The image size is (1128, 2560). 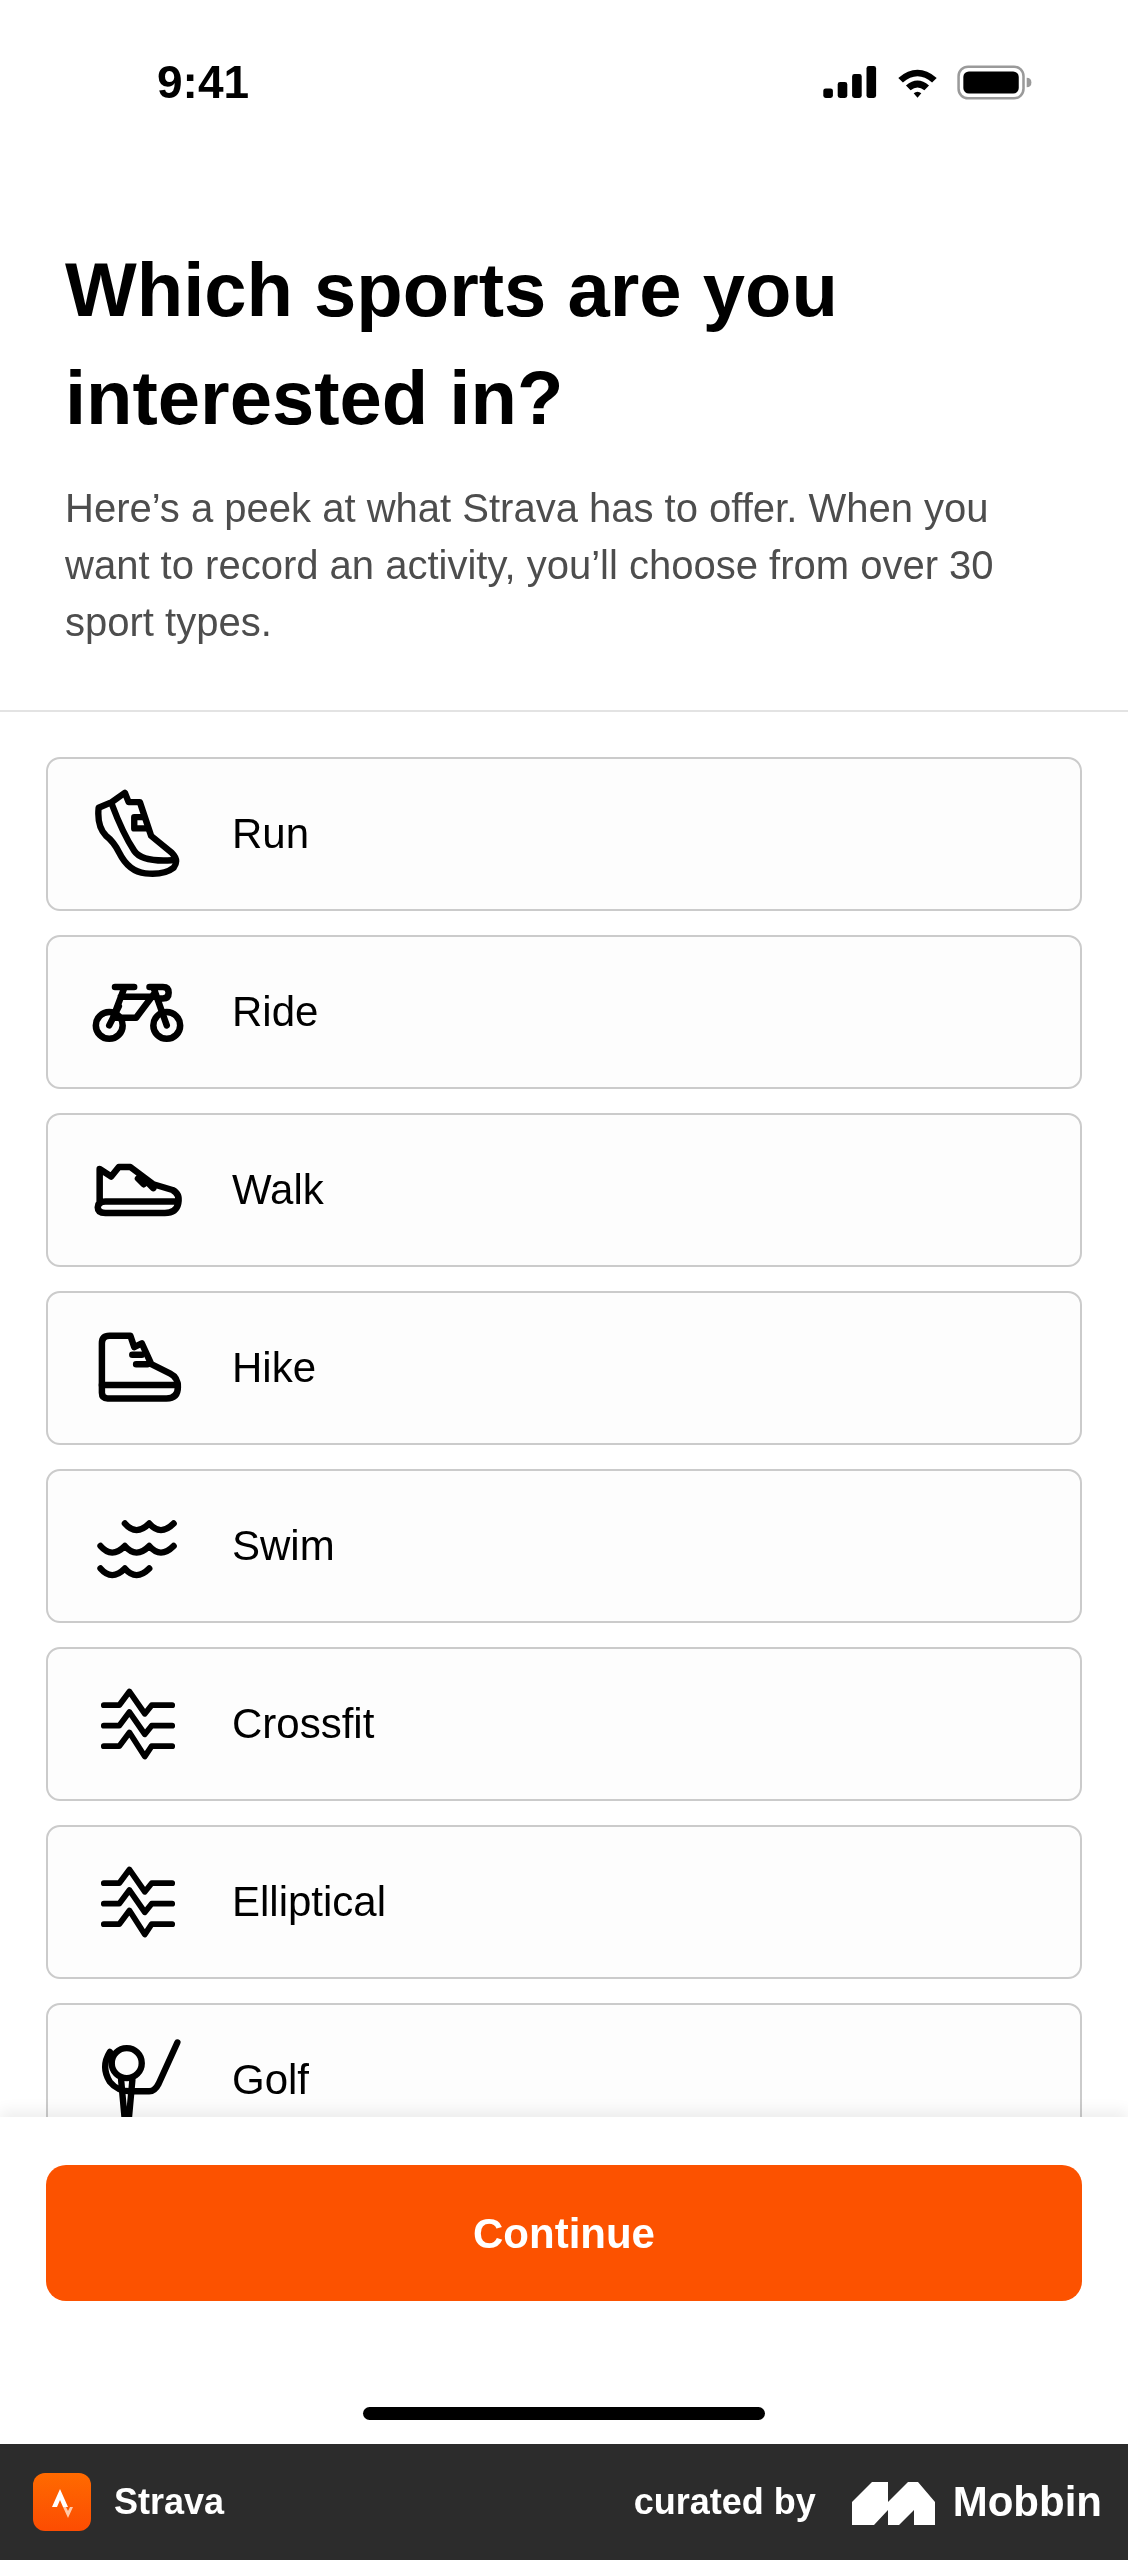 I want to click on app-logo-icon, so click(x=62, y=2502).